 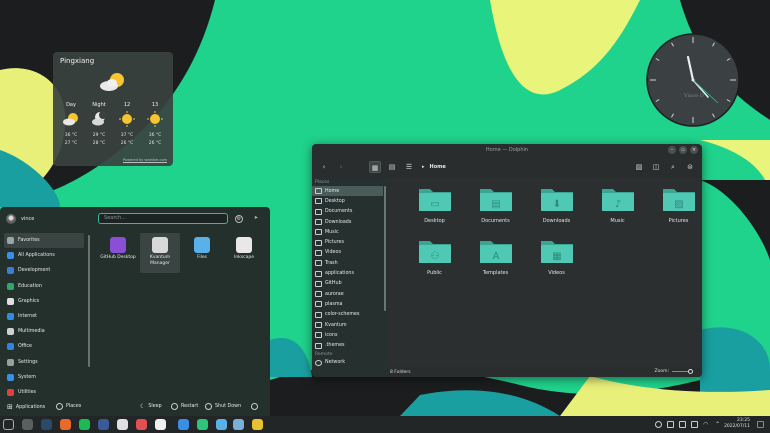 What do you see at coordinates (44, 362) in the screenshot?
I see `category-item: Settings` at bounding box center [44, 362].